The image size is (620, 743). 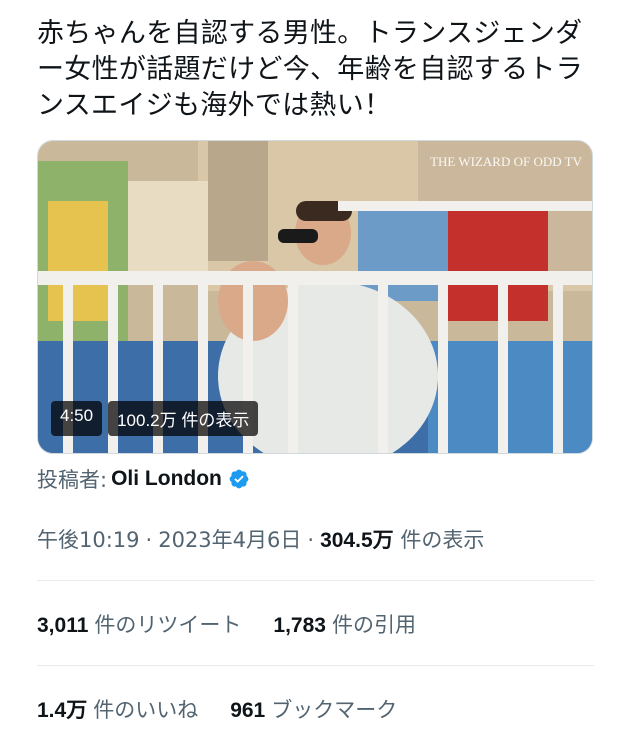 What do you see at coordinates (373, 625) in the screenshot?
I see `quotes-label: 件の引用` at bounding box center [373, 625].